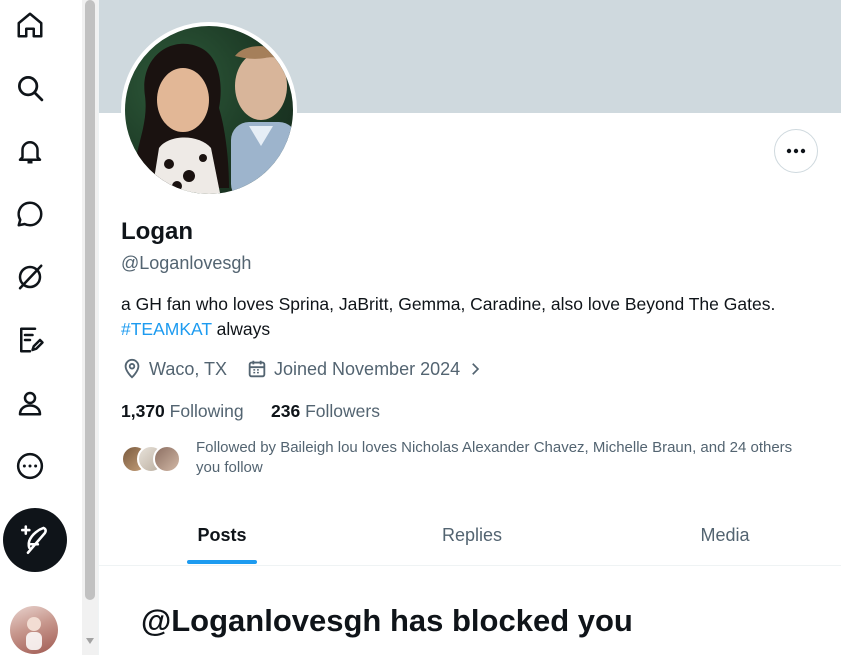 The height and width of the screenshot is (655, 841). What do you see at coordinates (30, 88) in the screenshot?
I see `search-icon` at bounding box center [30, 88].